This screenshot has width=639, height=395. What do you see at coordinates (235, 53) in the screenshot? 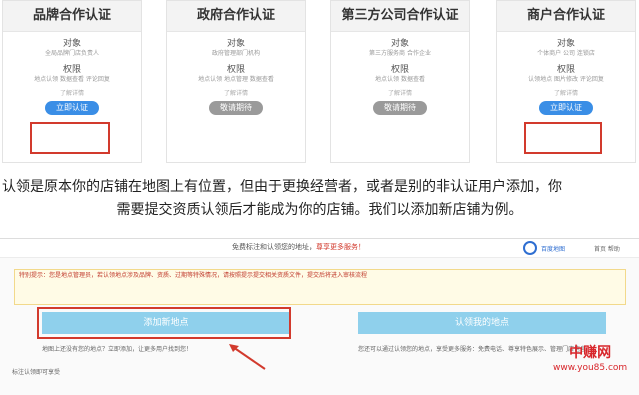
I see `card-object-desc: 政府管理部门机构` at bounding box center [235, 53].